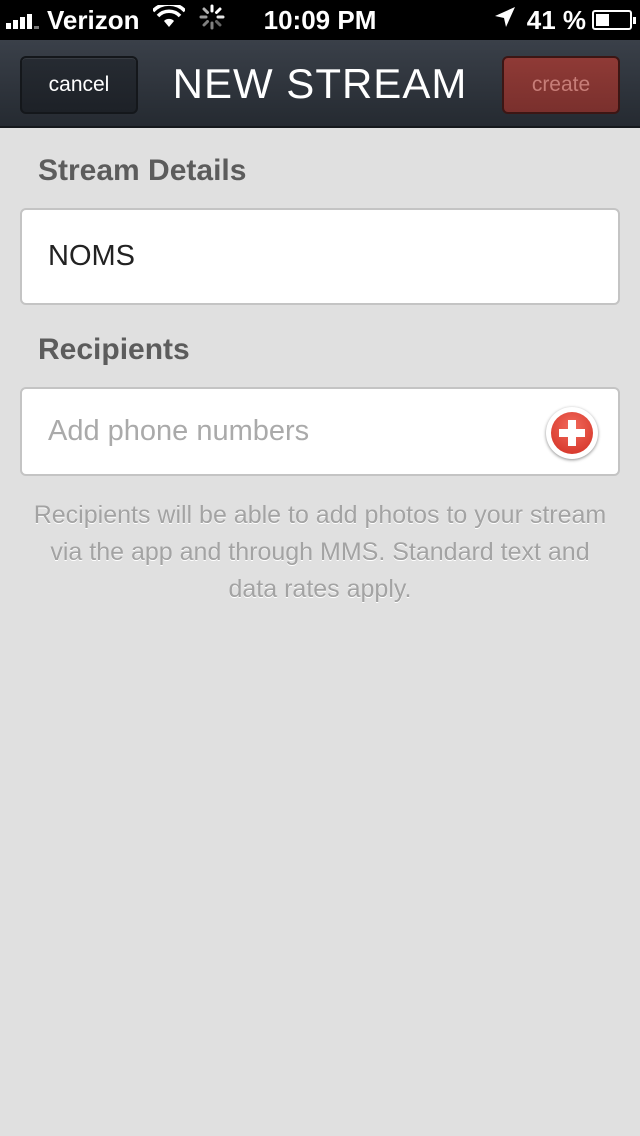  I want to click on status-right: 41 %, so click(564, 20).